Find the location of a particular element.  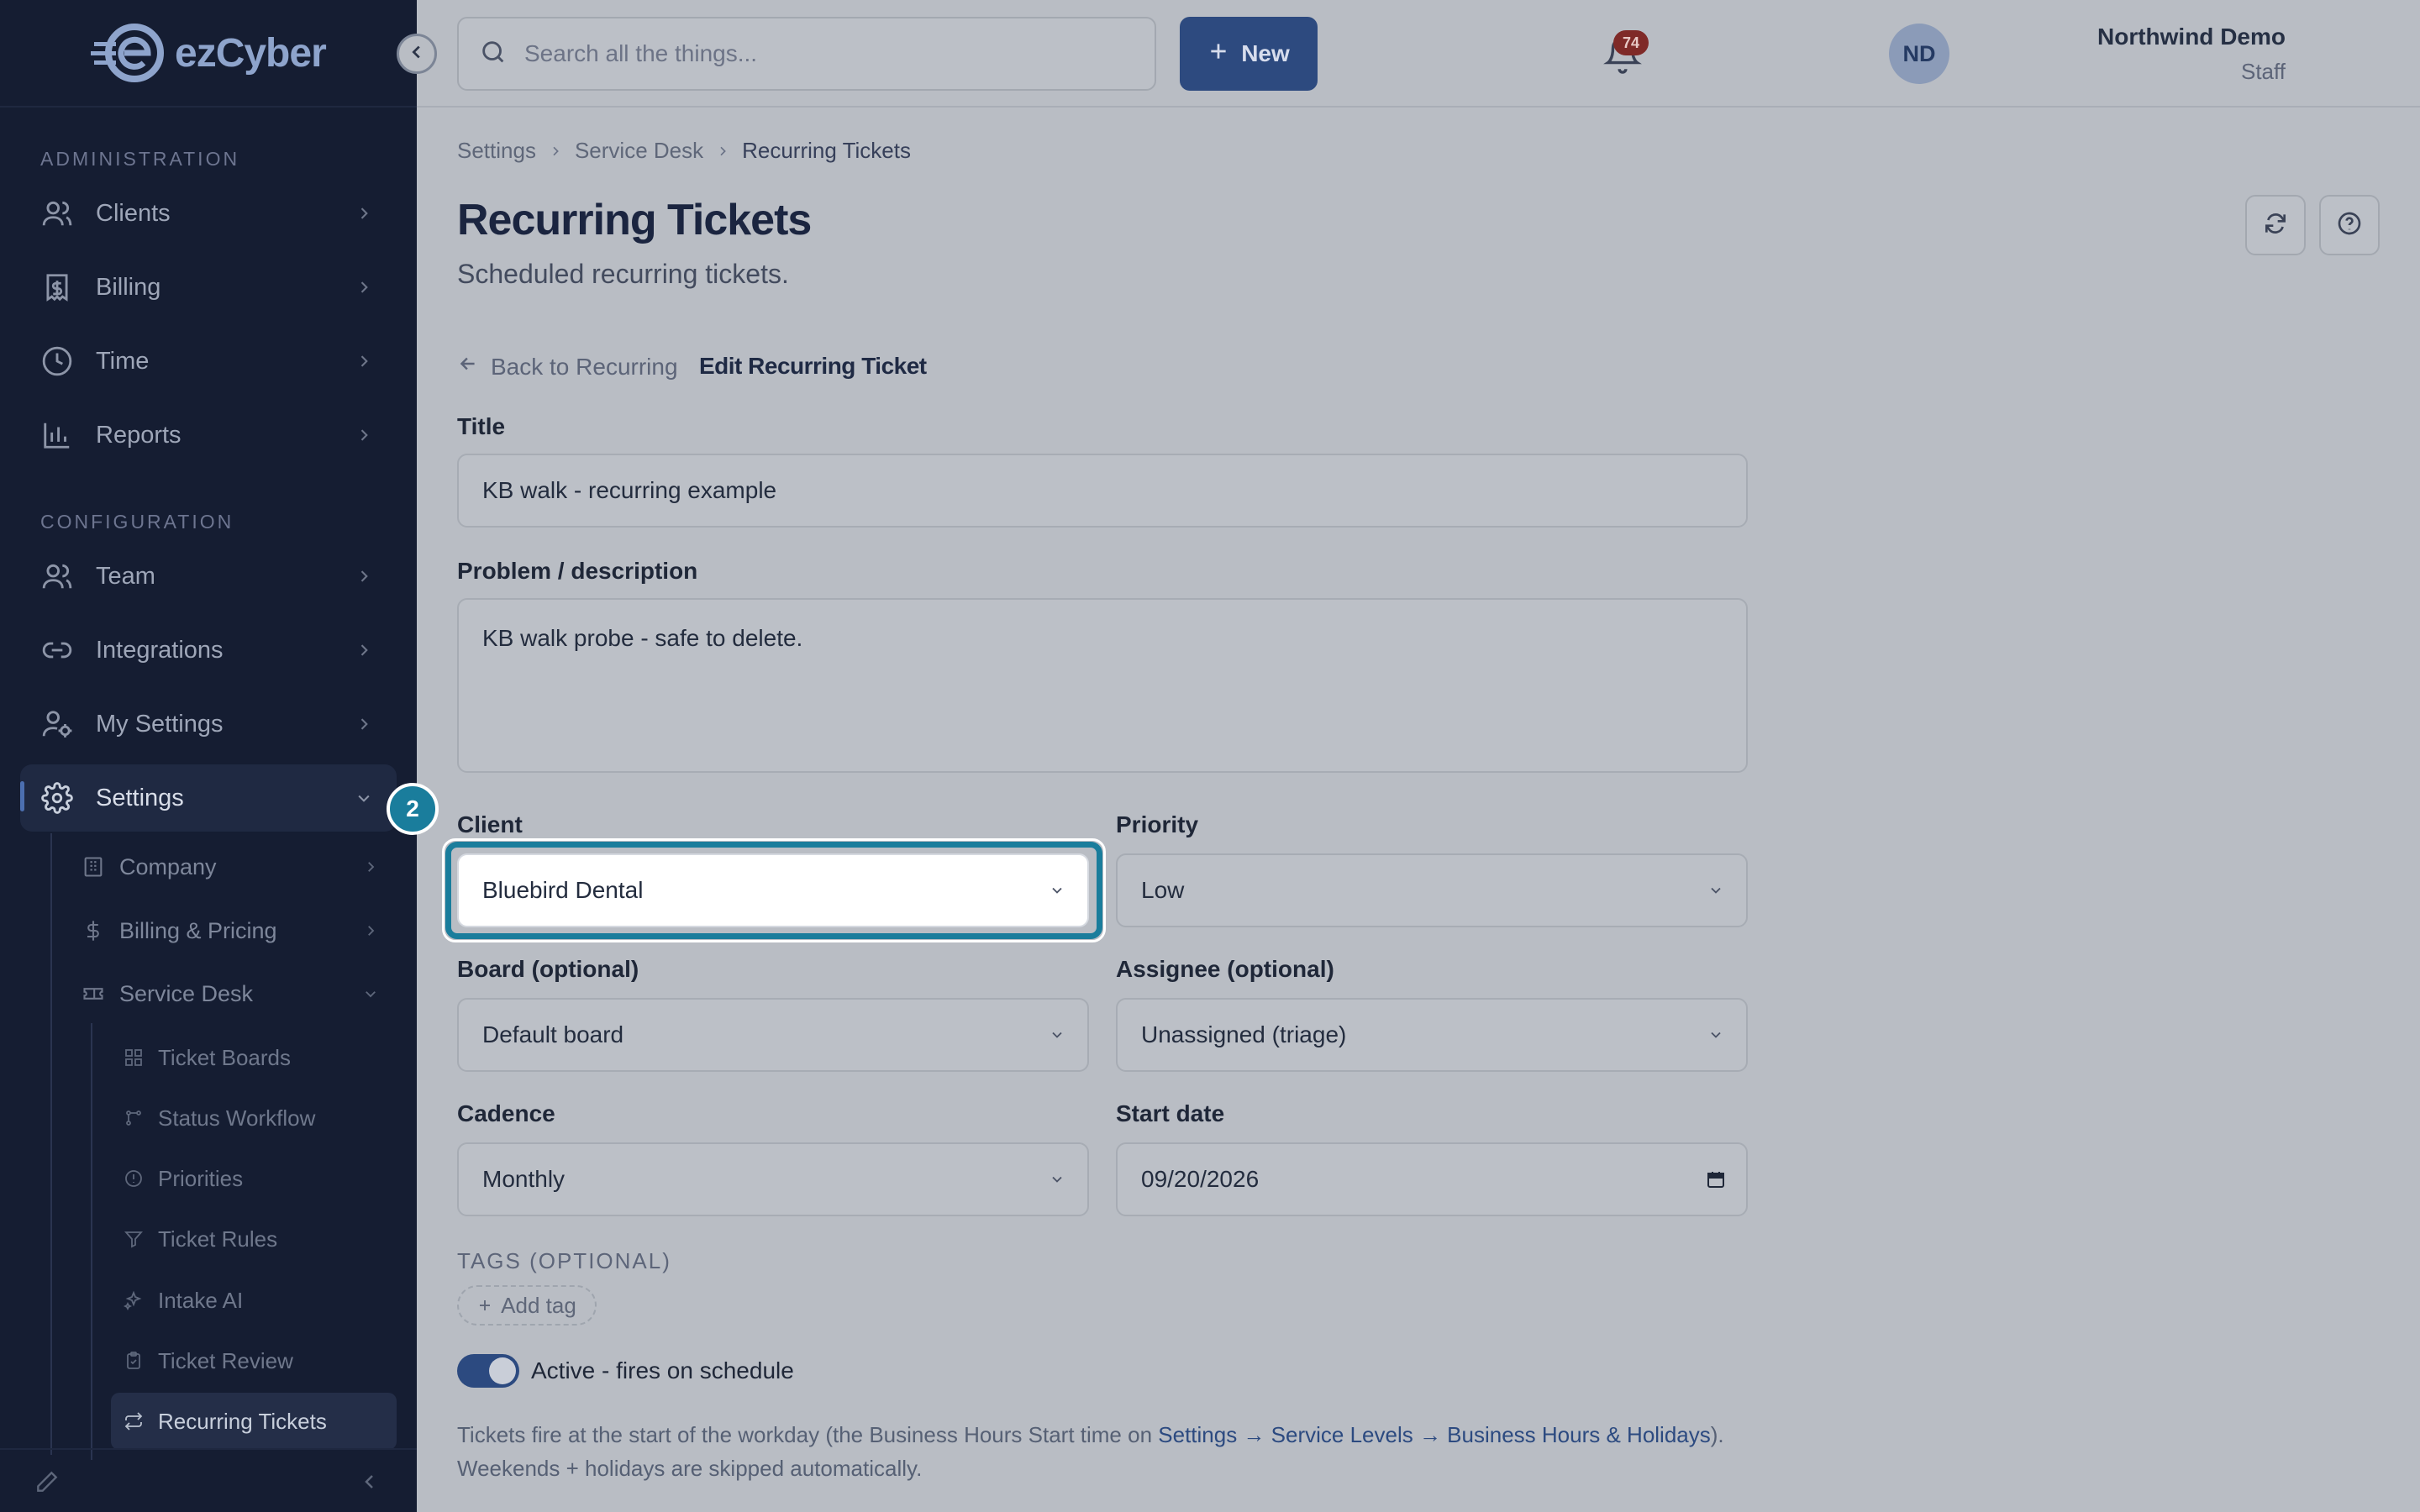

edit-heading: Edit Recurring Ticket is located at coordinates (813, 366).